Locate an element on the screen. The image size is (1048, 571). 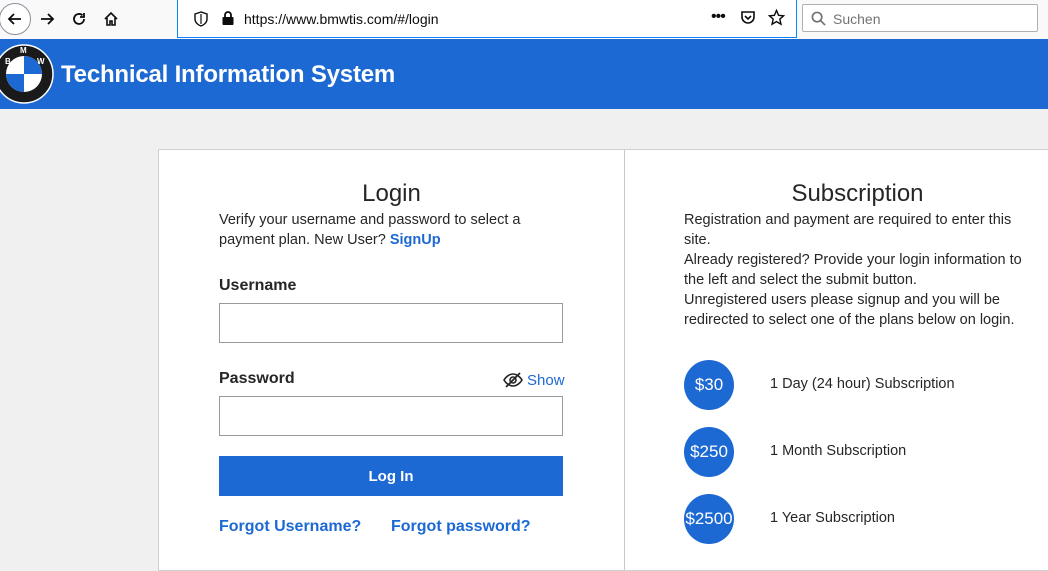
search-bar: Suchen is located at coordinates (920, 18).